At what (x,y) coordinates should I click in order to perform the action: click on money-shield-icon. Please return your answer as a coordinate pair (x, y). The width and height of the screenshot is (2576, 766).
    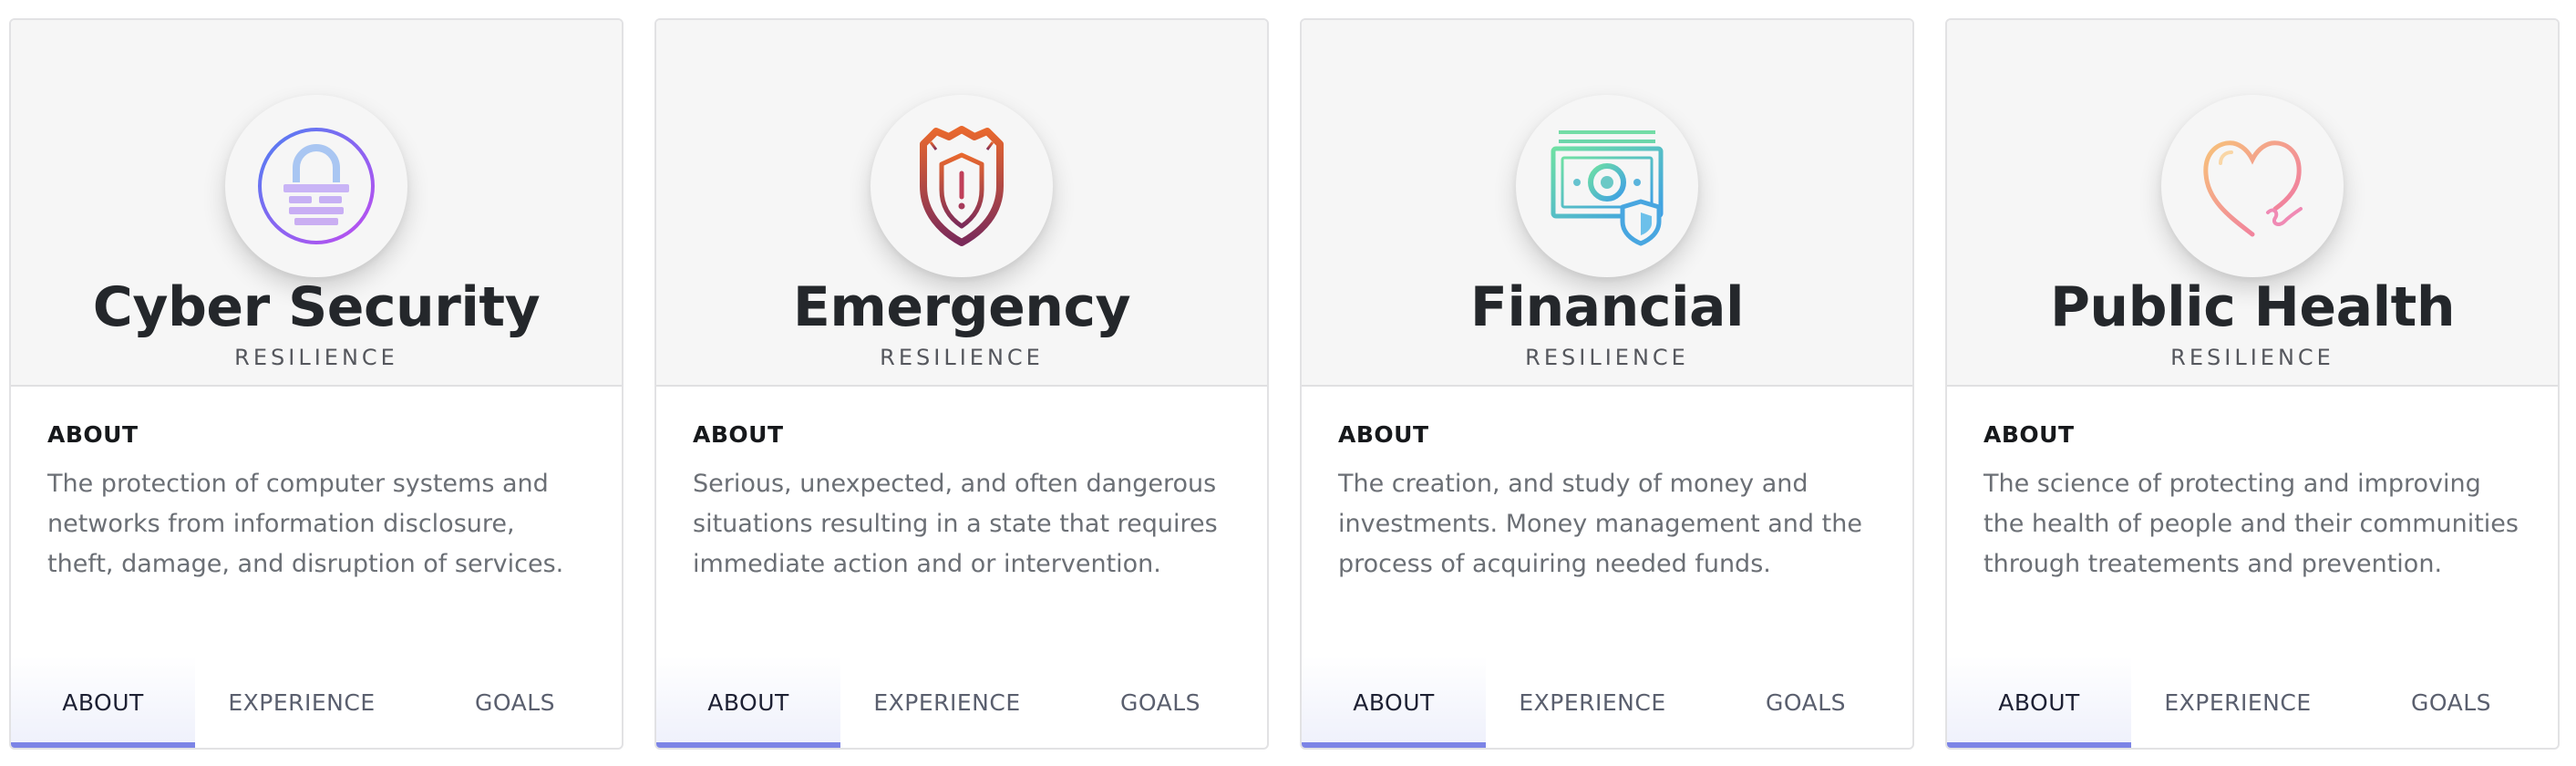
    Looking at the image, I should click on (1607, 188).